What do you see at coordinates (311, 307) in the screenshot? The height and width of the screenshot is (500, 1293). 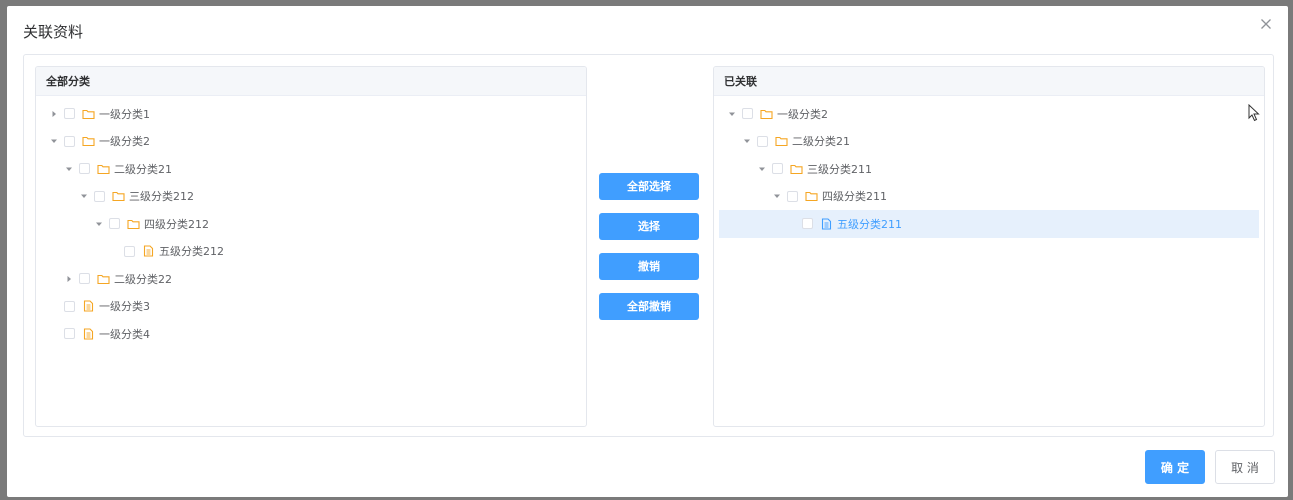 I see `tree-node: 一级分类3` at bounding box center [311, 307].